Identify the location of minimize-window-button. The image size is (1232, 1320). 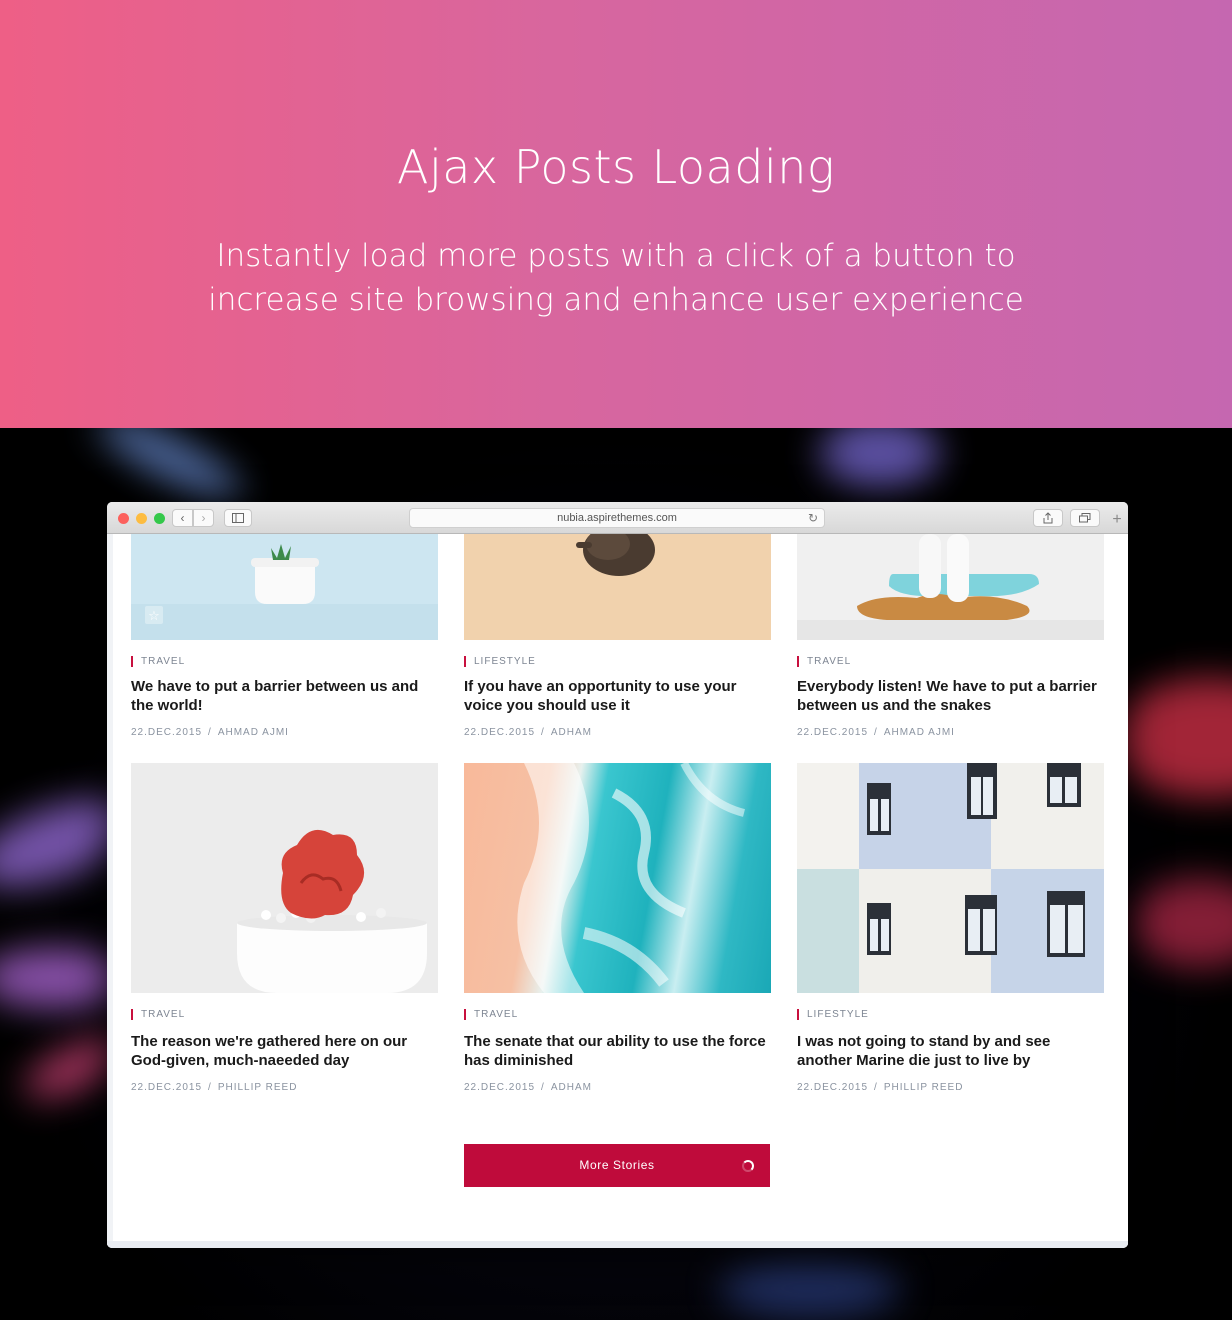
(141, 518).